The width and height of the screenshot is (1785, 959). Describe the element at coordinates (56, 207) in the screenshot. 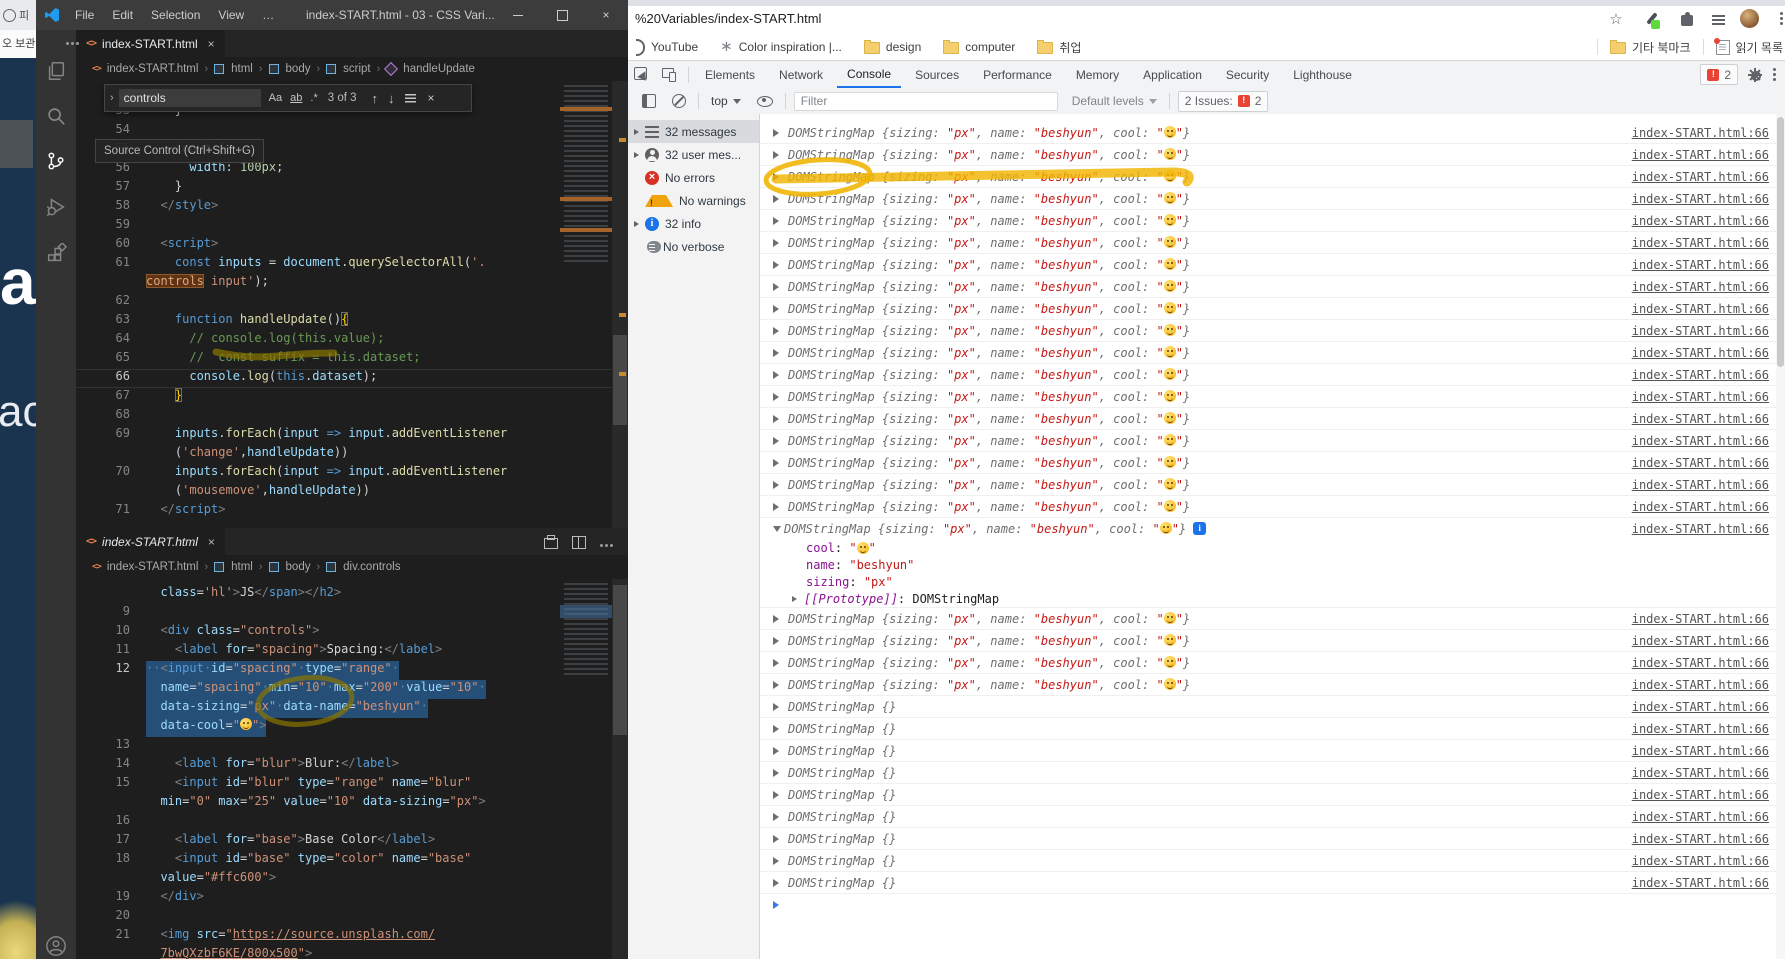

I see `run-debug-icon` at that location.